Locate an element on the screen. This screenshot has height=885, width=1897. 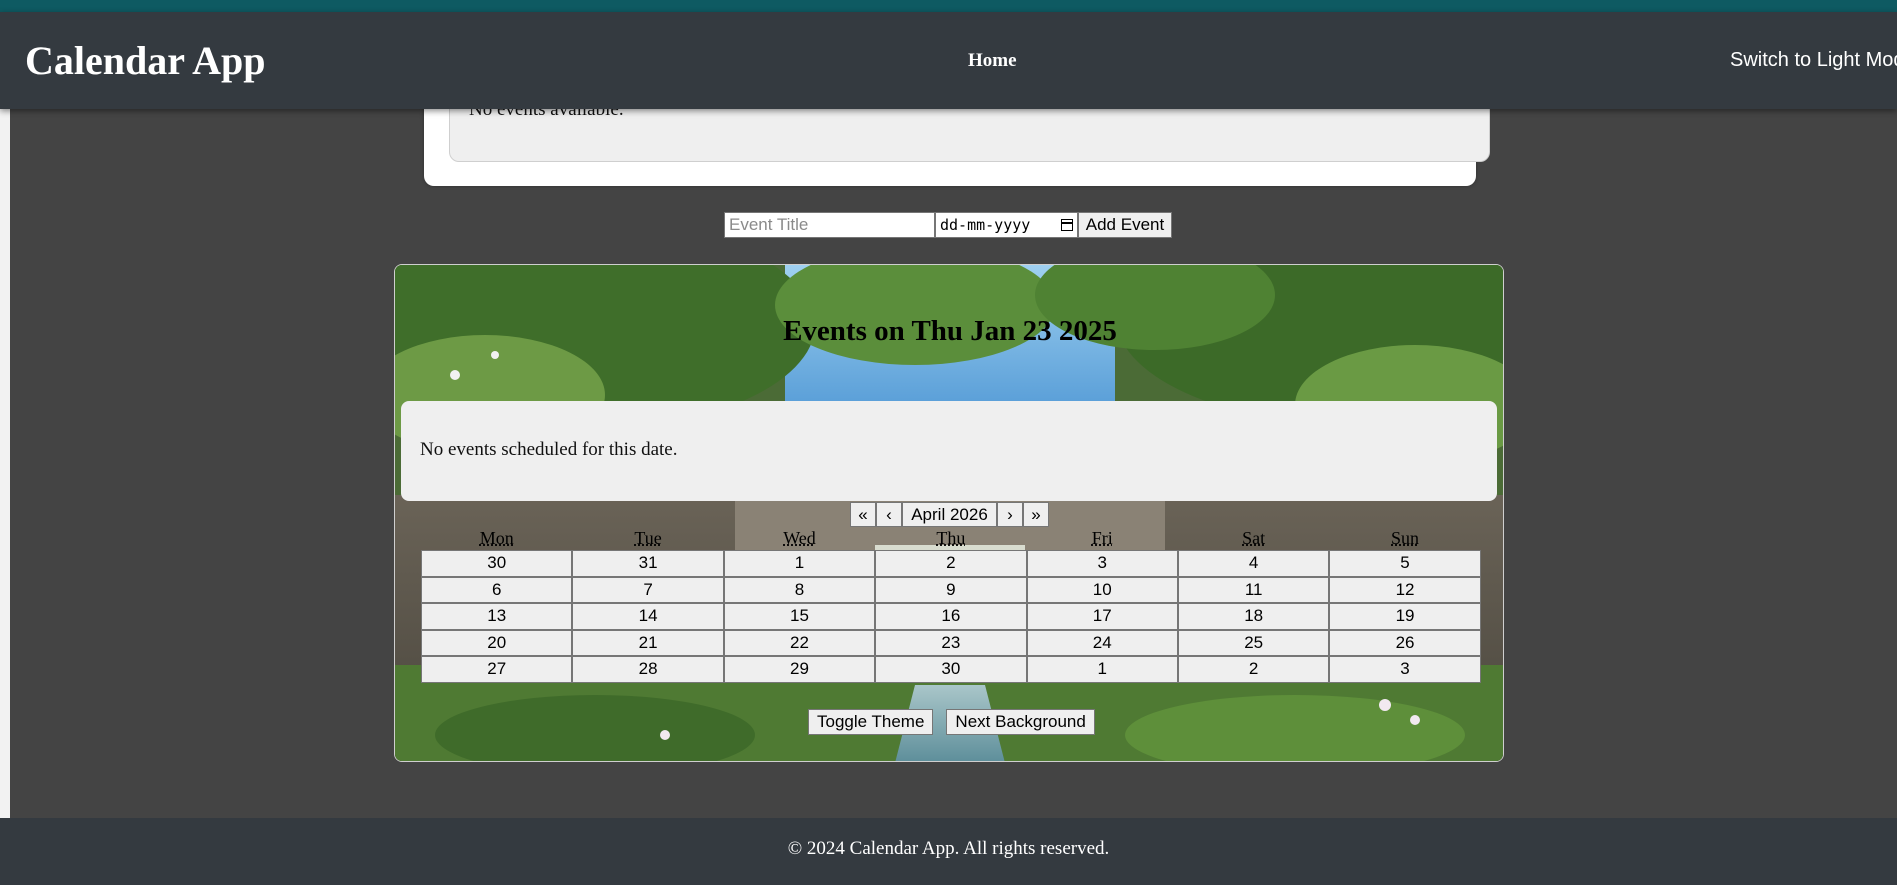
day-cell: 13 is located at coordinates (497, 616).